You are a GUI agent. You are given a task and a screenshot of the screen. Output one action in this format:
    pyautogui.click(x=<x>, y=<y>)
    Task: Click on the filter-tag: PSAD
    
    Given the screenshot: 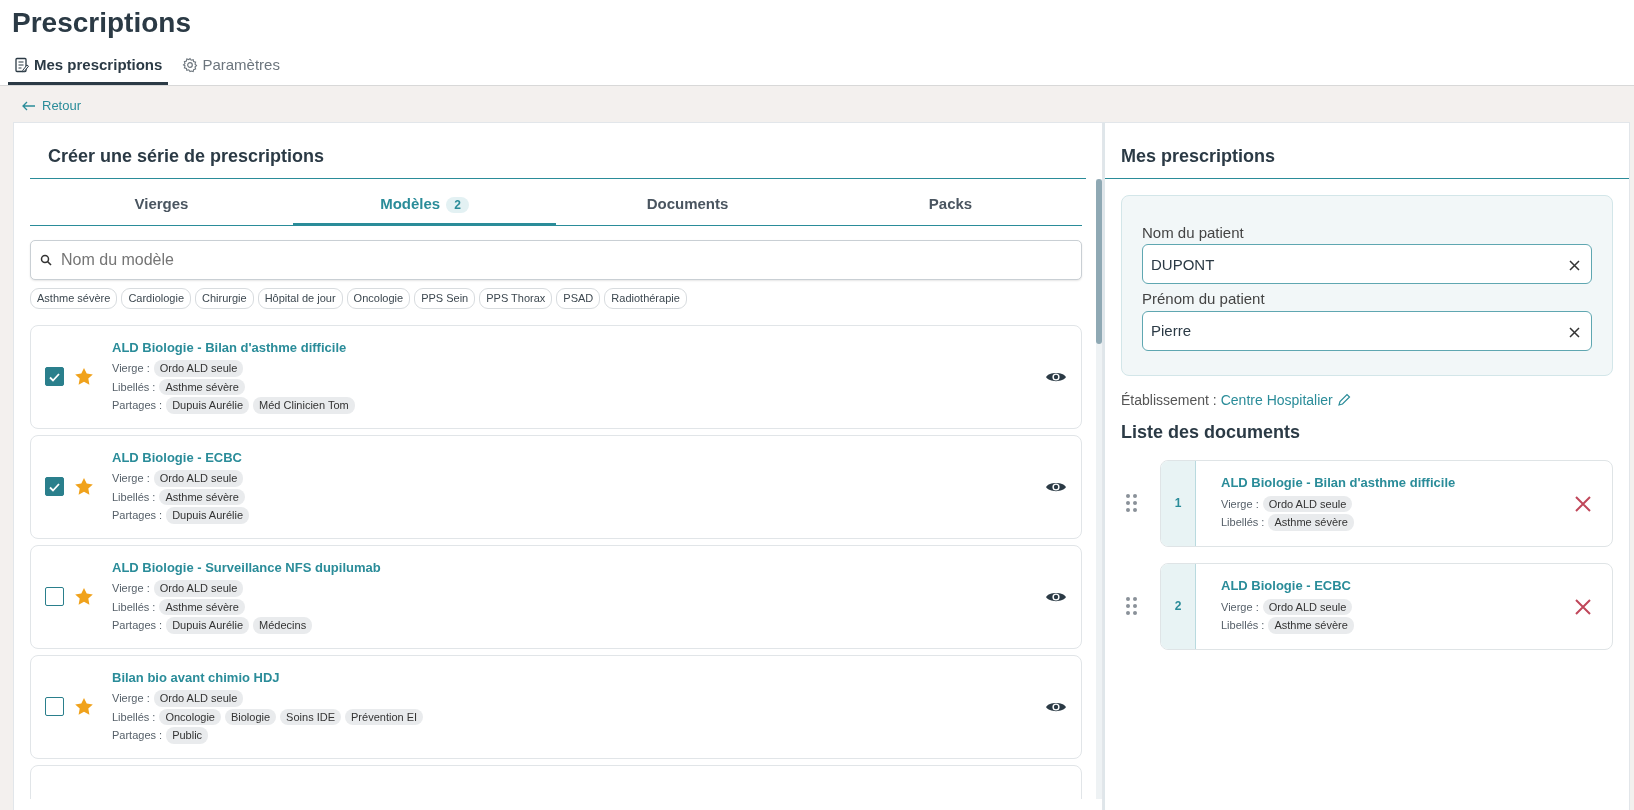 What is the action you would take?
    pyautogui.click(x=578, y=298)
    